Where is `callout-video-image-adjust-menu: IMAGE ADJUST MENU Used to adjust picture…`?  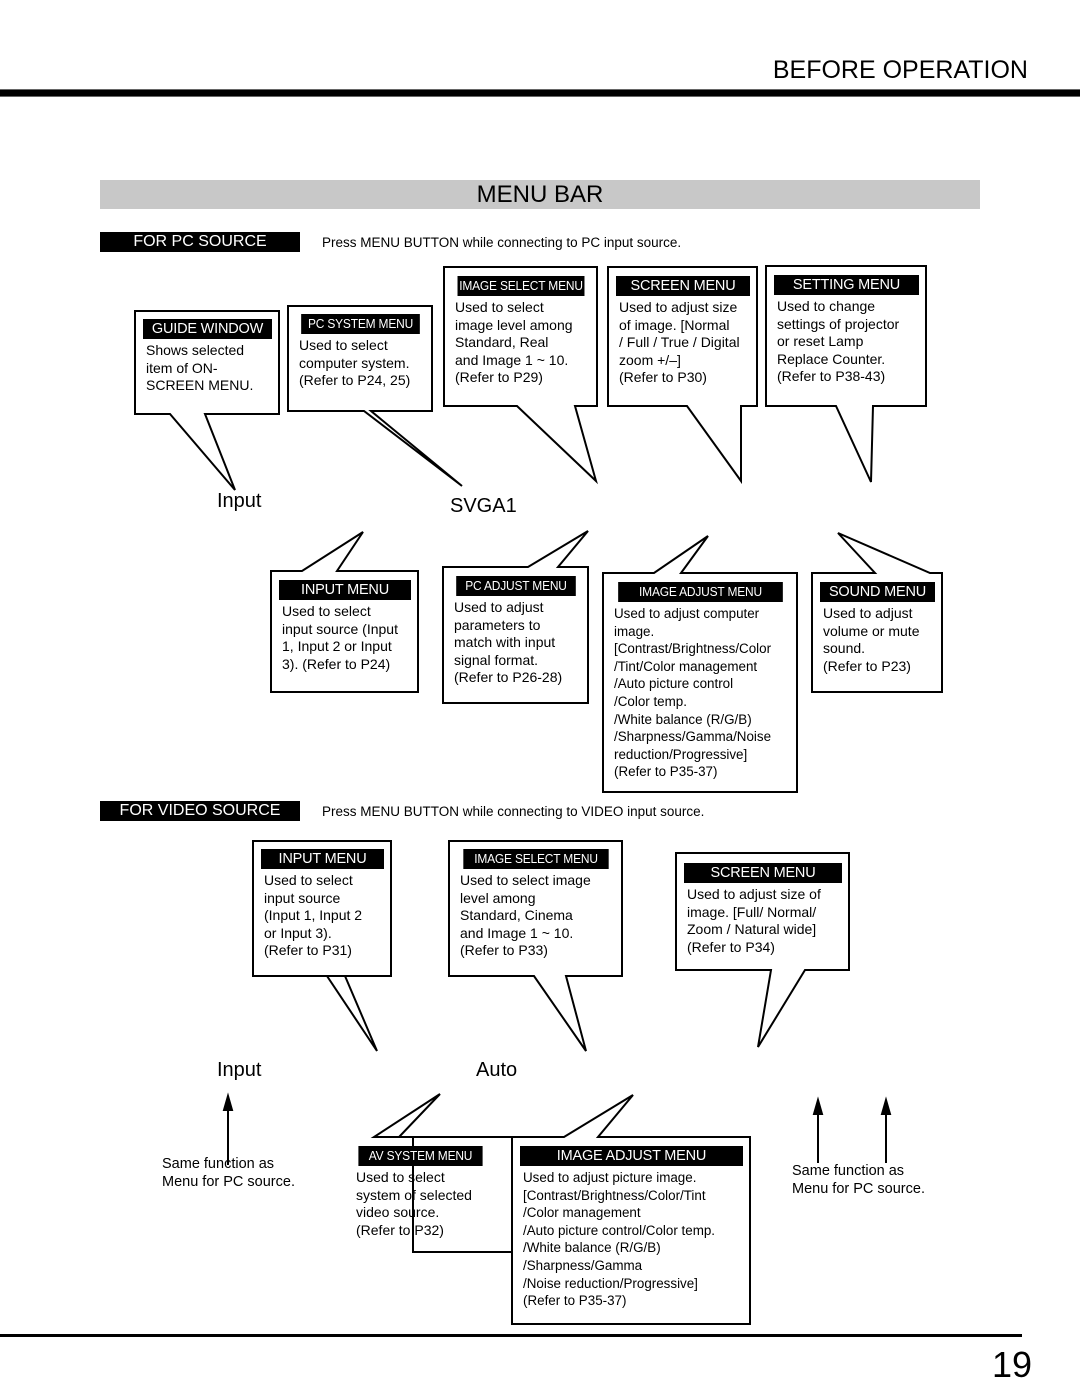 callout-video-image-adjust-menu: IMAGE ADJUST MENU Used to adjust picture… is located at coordinates (631, 1228).